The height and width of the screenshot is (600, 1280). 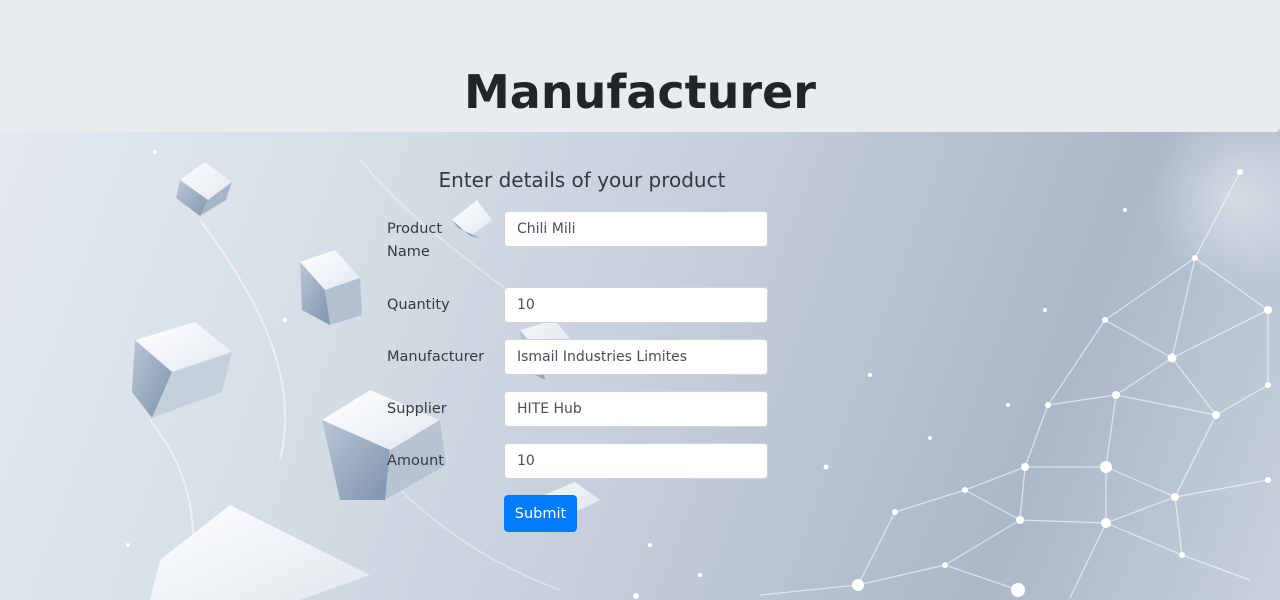 What do you see at coordinates (418, 305) in the screenshot?
I see `quantity-label: Quantity` at bounding box center [418, 305].